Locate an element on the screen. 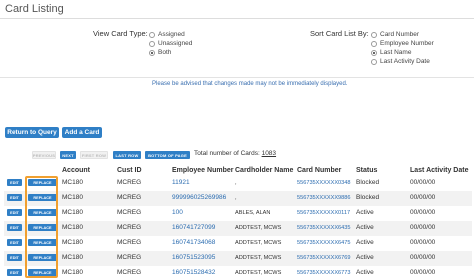 This screenshot has height=278, width=474. total-label: Total number of Cards: is located at coordinates (227, 153).